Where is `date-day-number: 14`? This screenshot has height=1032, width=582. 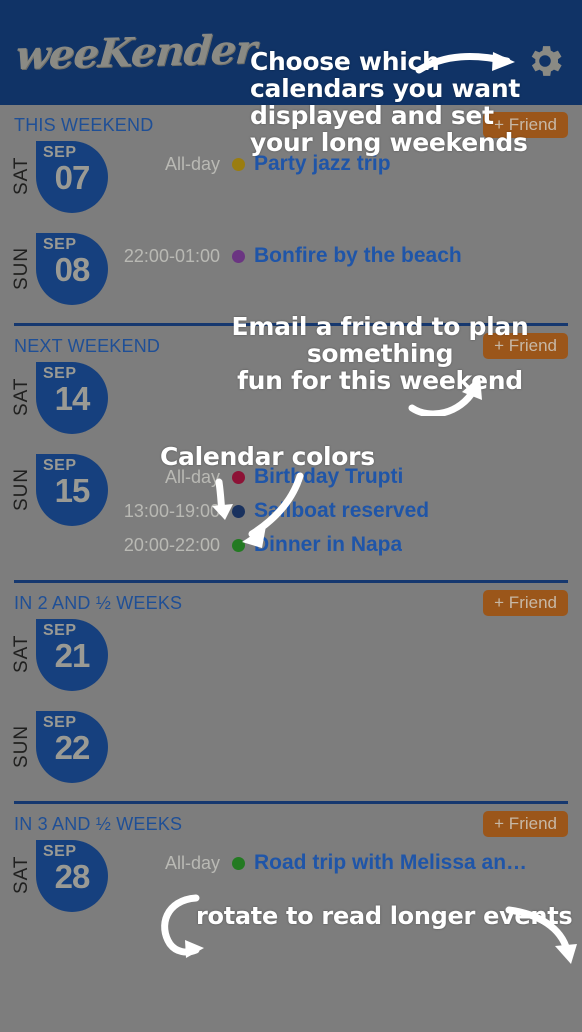 date-day-number: 14 is located at coordinates (72, 398).